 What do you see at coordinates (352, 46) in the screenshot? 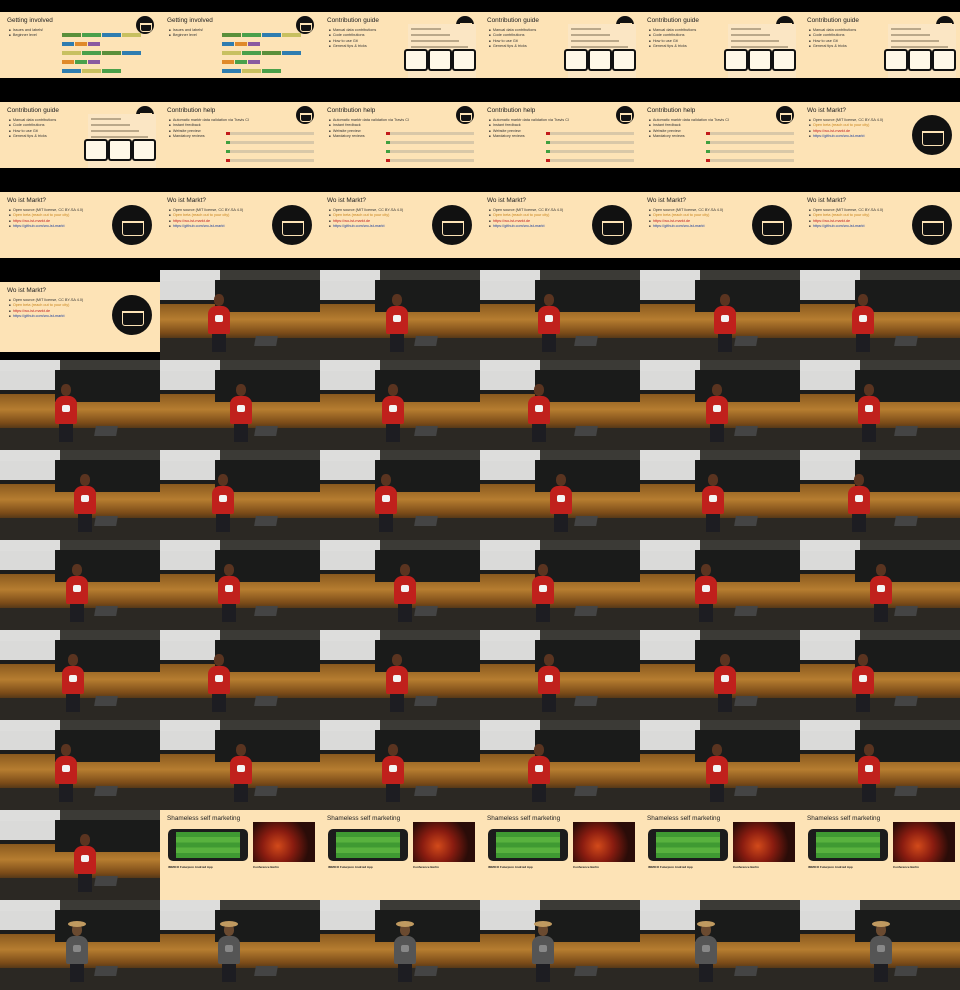
I see `slide-bullet: General tips & tricks` at bounding box center [352, 46].